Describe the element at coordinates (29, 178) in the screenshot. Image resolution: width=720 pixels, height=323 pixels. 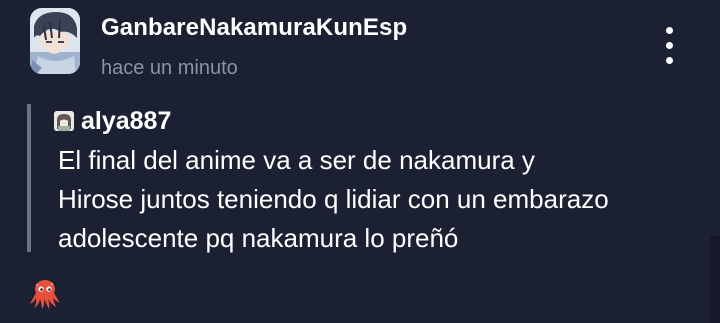
I see `quote-bar` at that location.